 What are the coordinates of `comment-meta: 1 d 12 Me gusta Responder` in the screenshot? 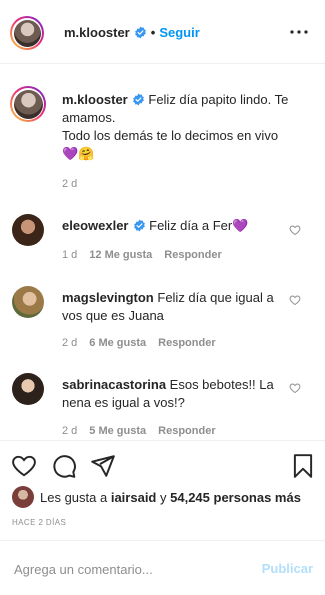 It's located at (148, 255).